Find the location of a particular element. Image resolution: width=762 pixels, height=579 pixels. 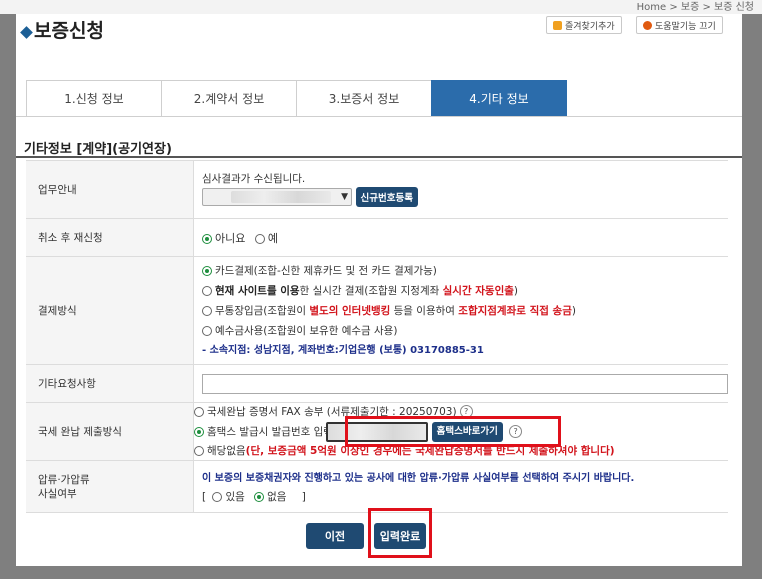

step-tabs: 1.신청 정보 2.계약서 정보 3.보증서 정보 4.기타 정보 is located at coordinates (296, 98).